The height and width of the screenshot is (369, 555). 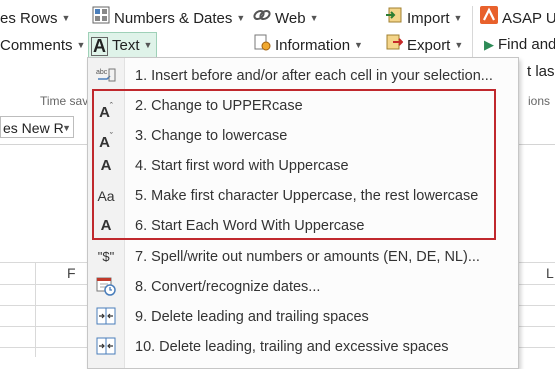 I want to click on comments-button: Comments ▼, so click(x=42, y=45).